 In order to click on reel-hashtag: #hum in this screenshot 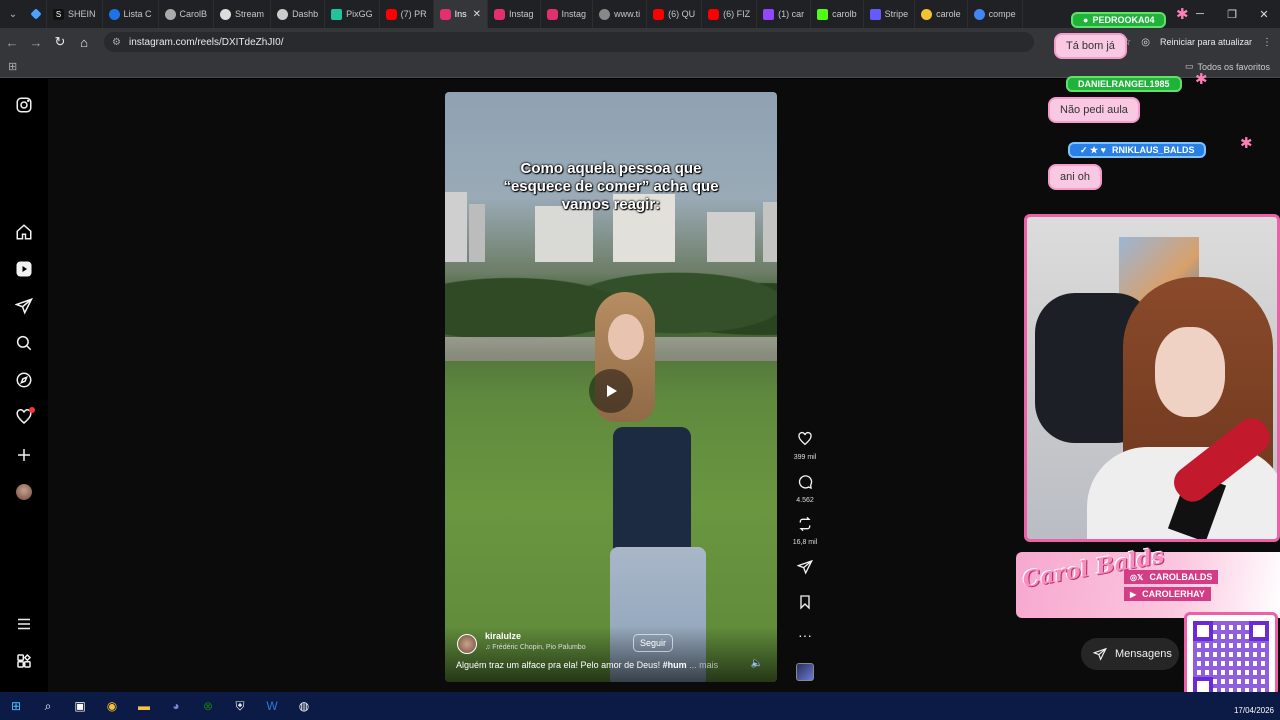, I will do `click(675, 665)`.